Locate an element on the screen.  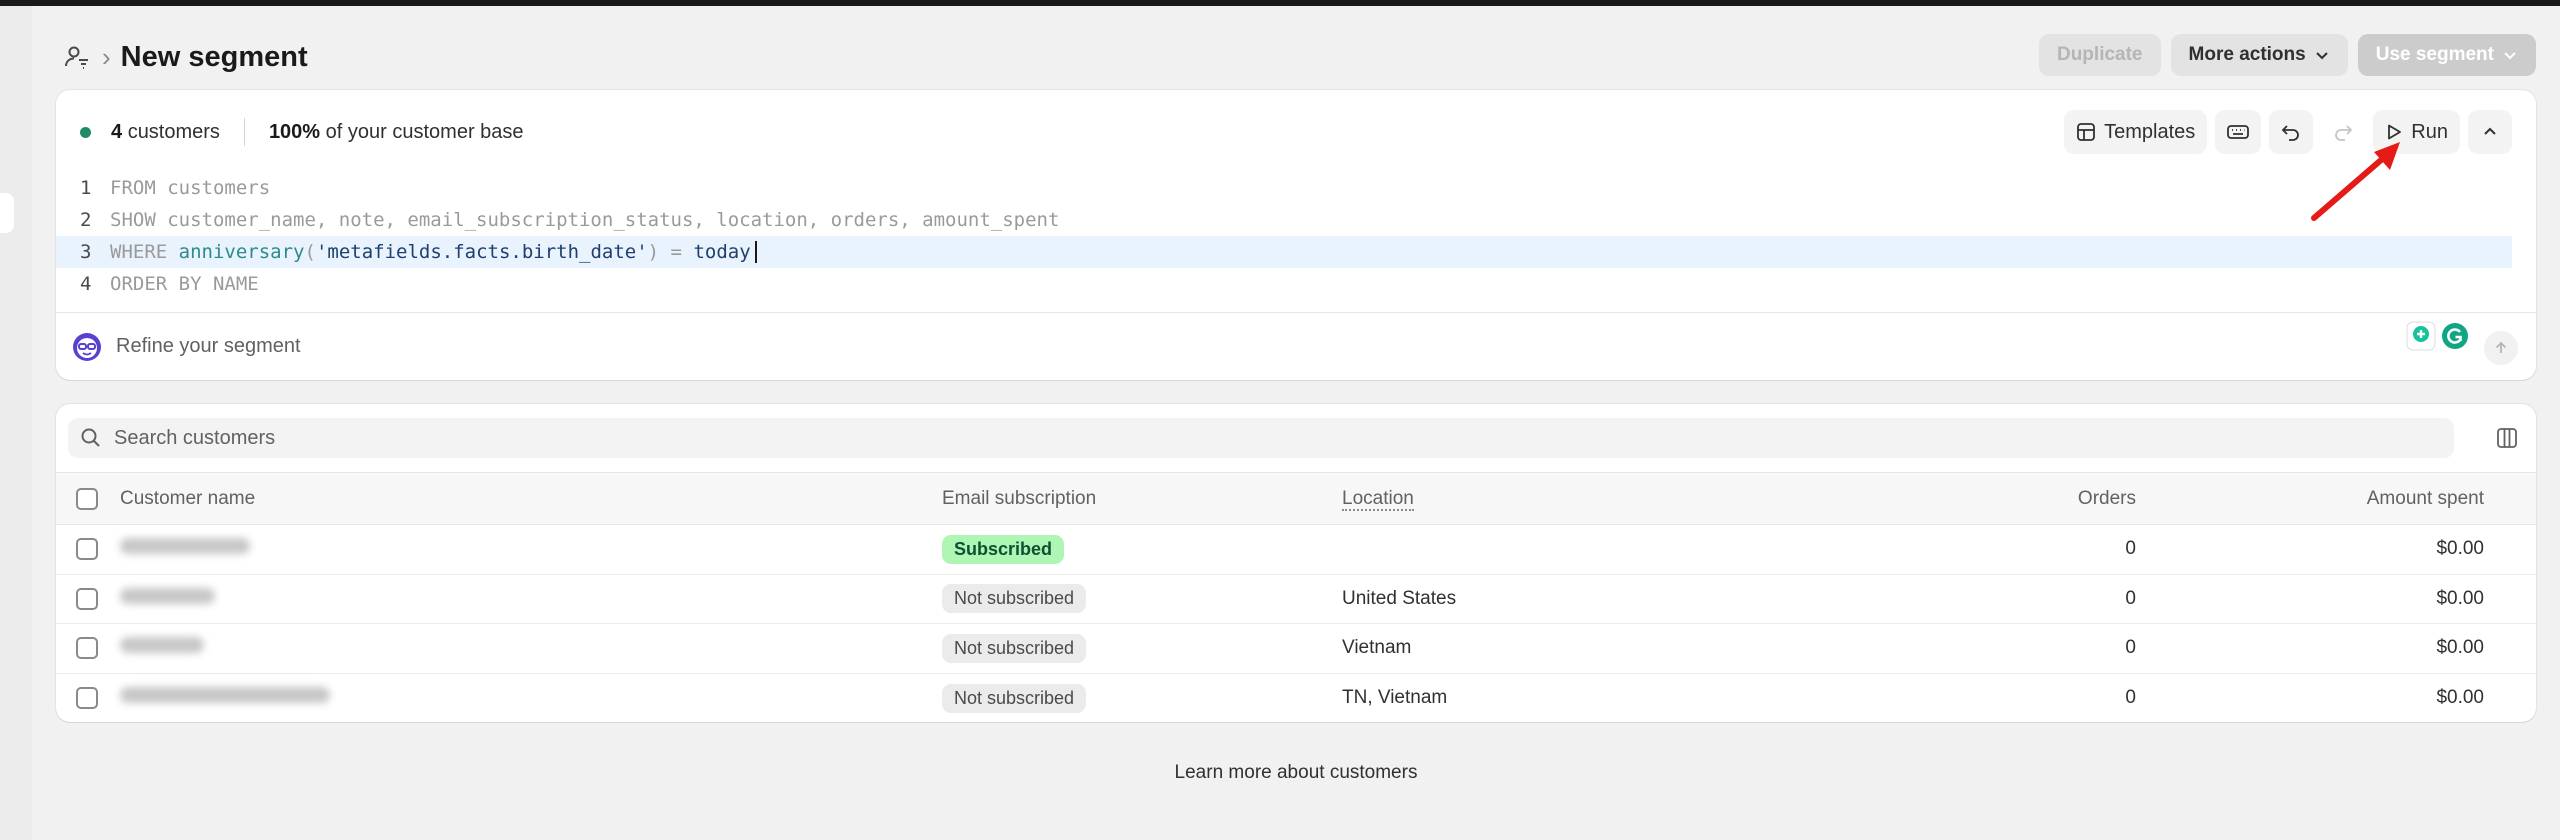
header-actions: Duplicate More actions Use segment is located at coordinates (2287, 55).